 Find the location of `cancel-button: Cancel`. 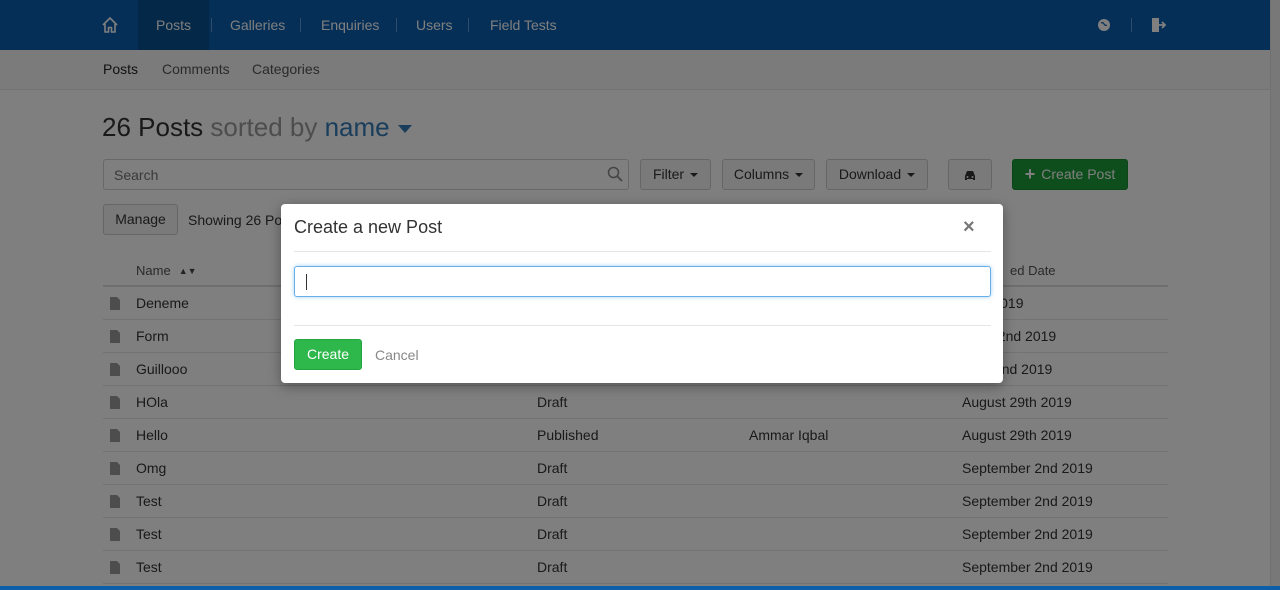

cancel-button: Cancel is located at coordinates (397, 355).